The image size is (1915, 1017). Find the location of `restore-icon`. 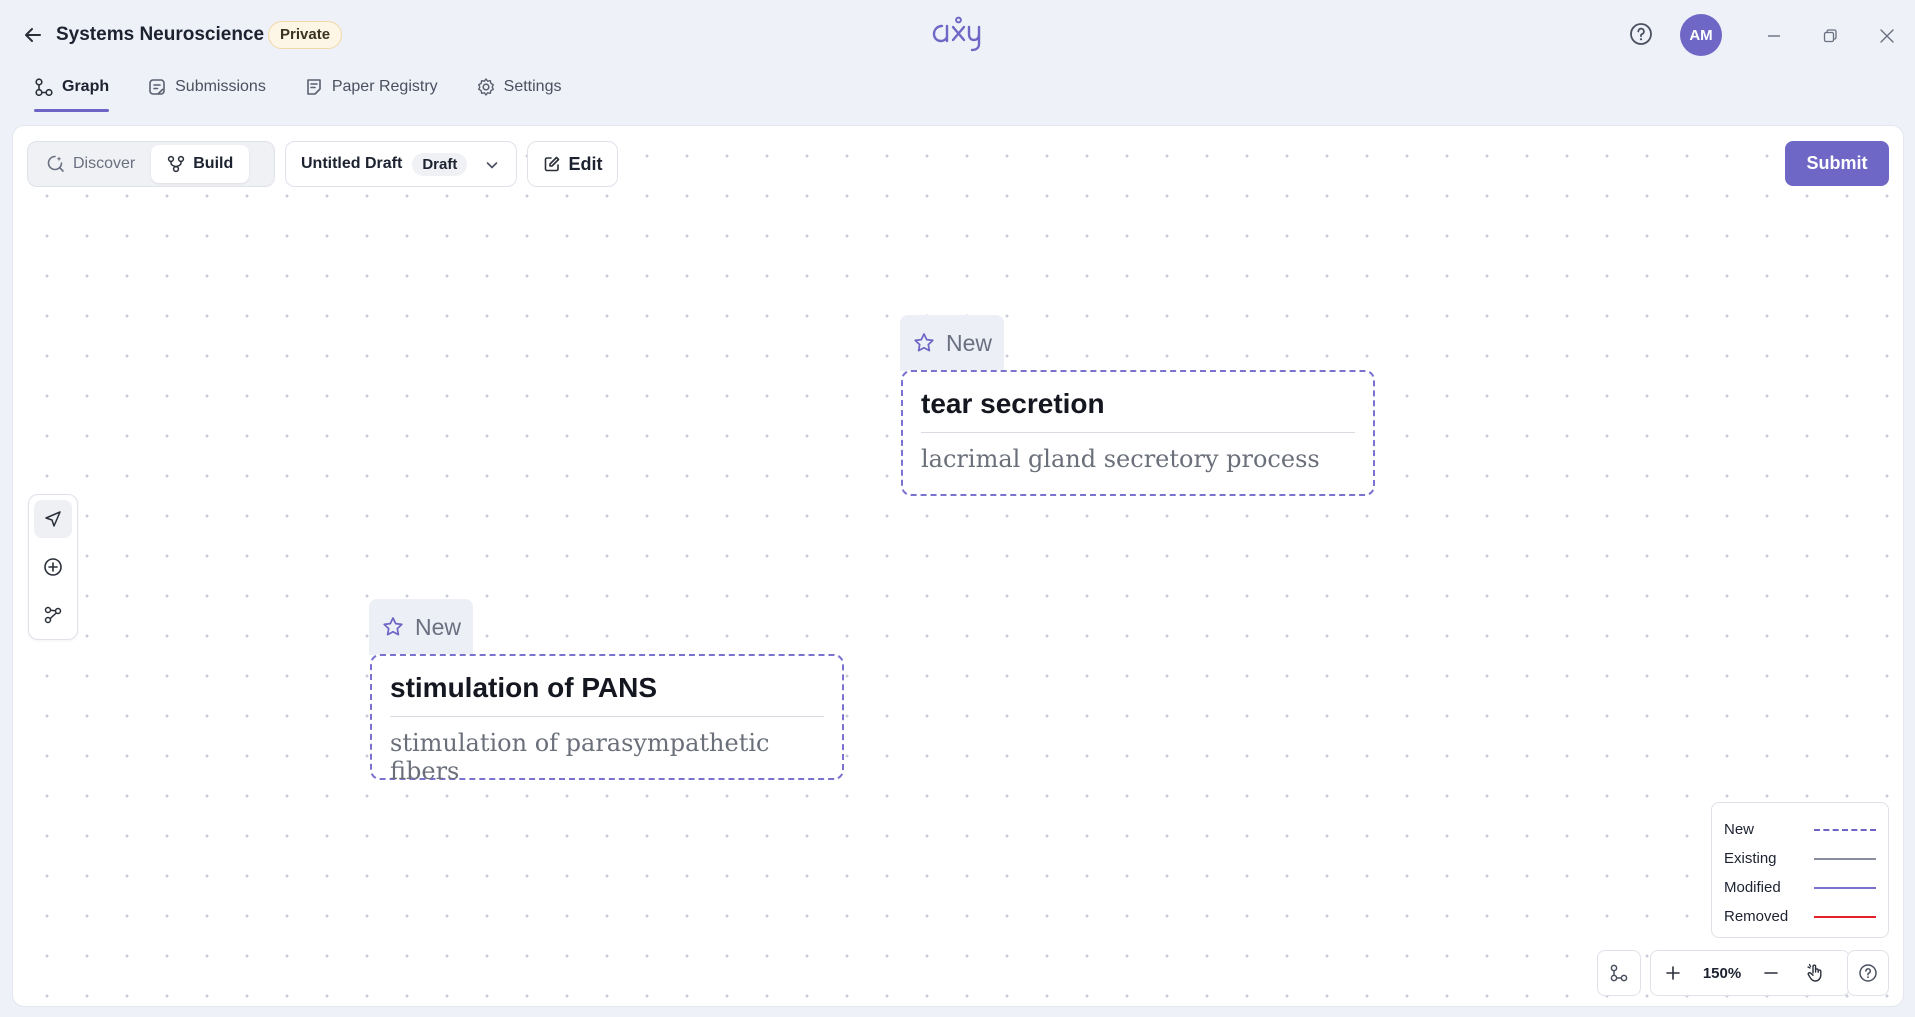

restore-icon is located at coordinates (1830, 36).